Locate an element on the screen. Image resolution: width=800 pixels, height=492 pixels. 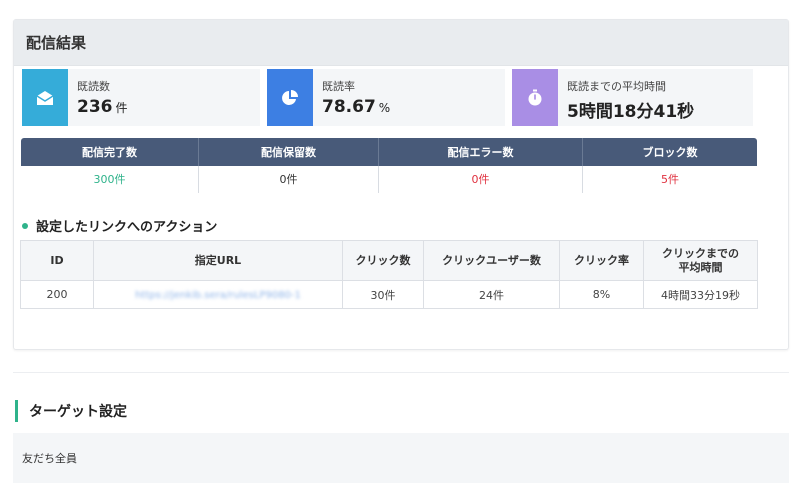
delivered-count: 300件 is located at coordinates (110, 179).